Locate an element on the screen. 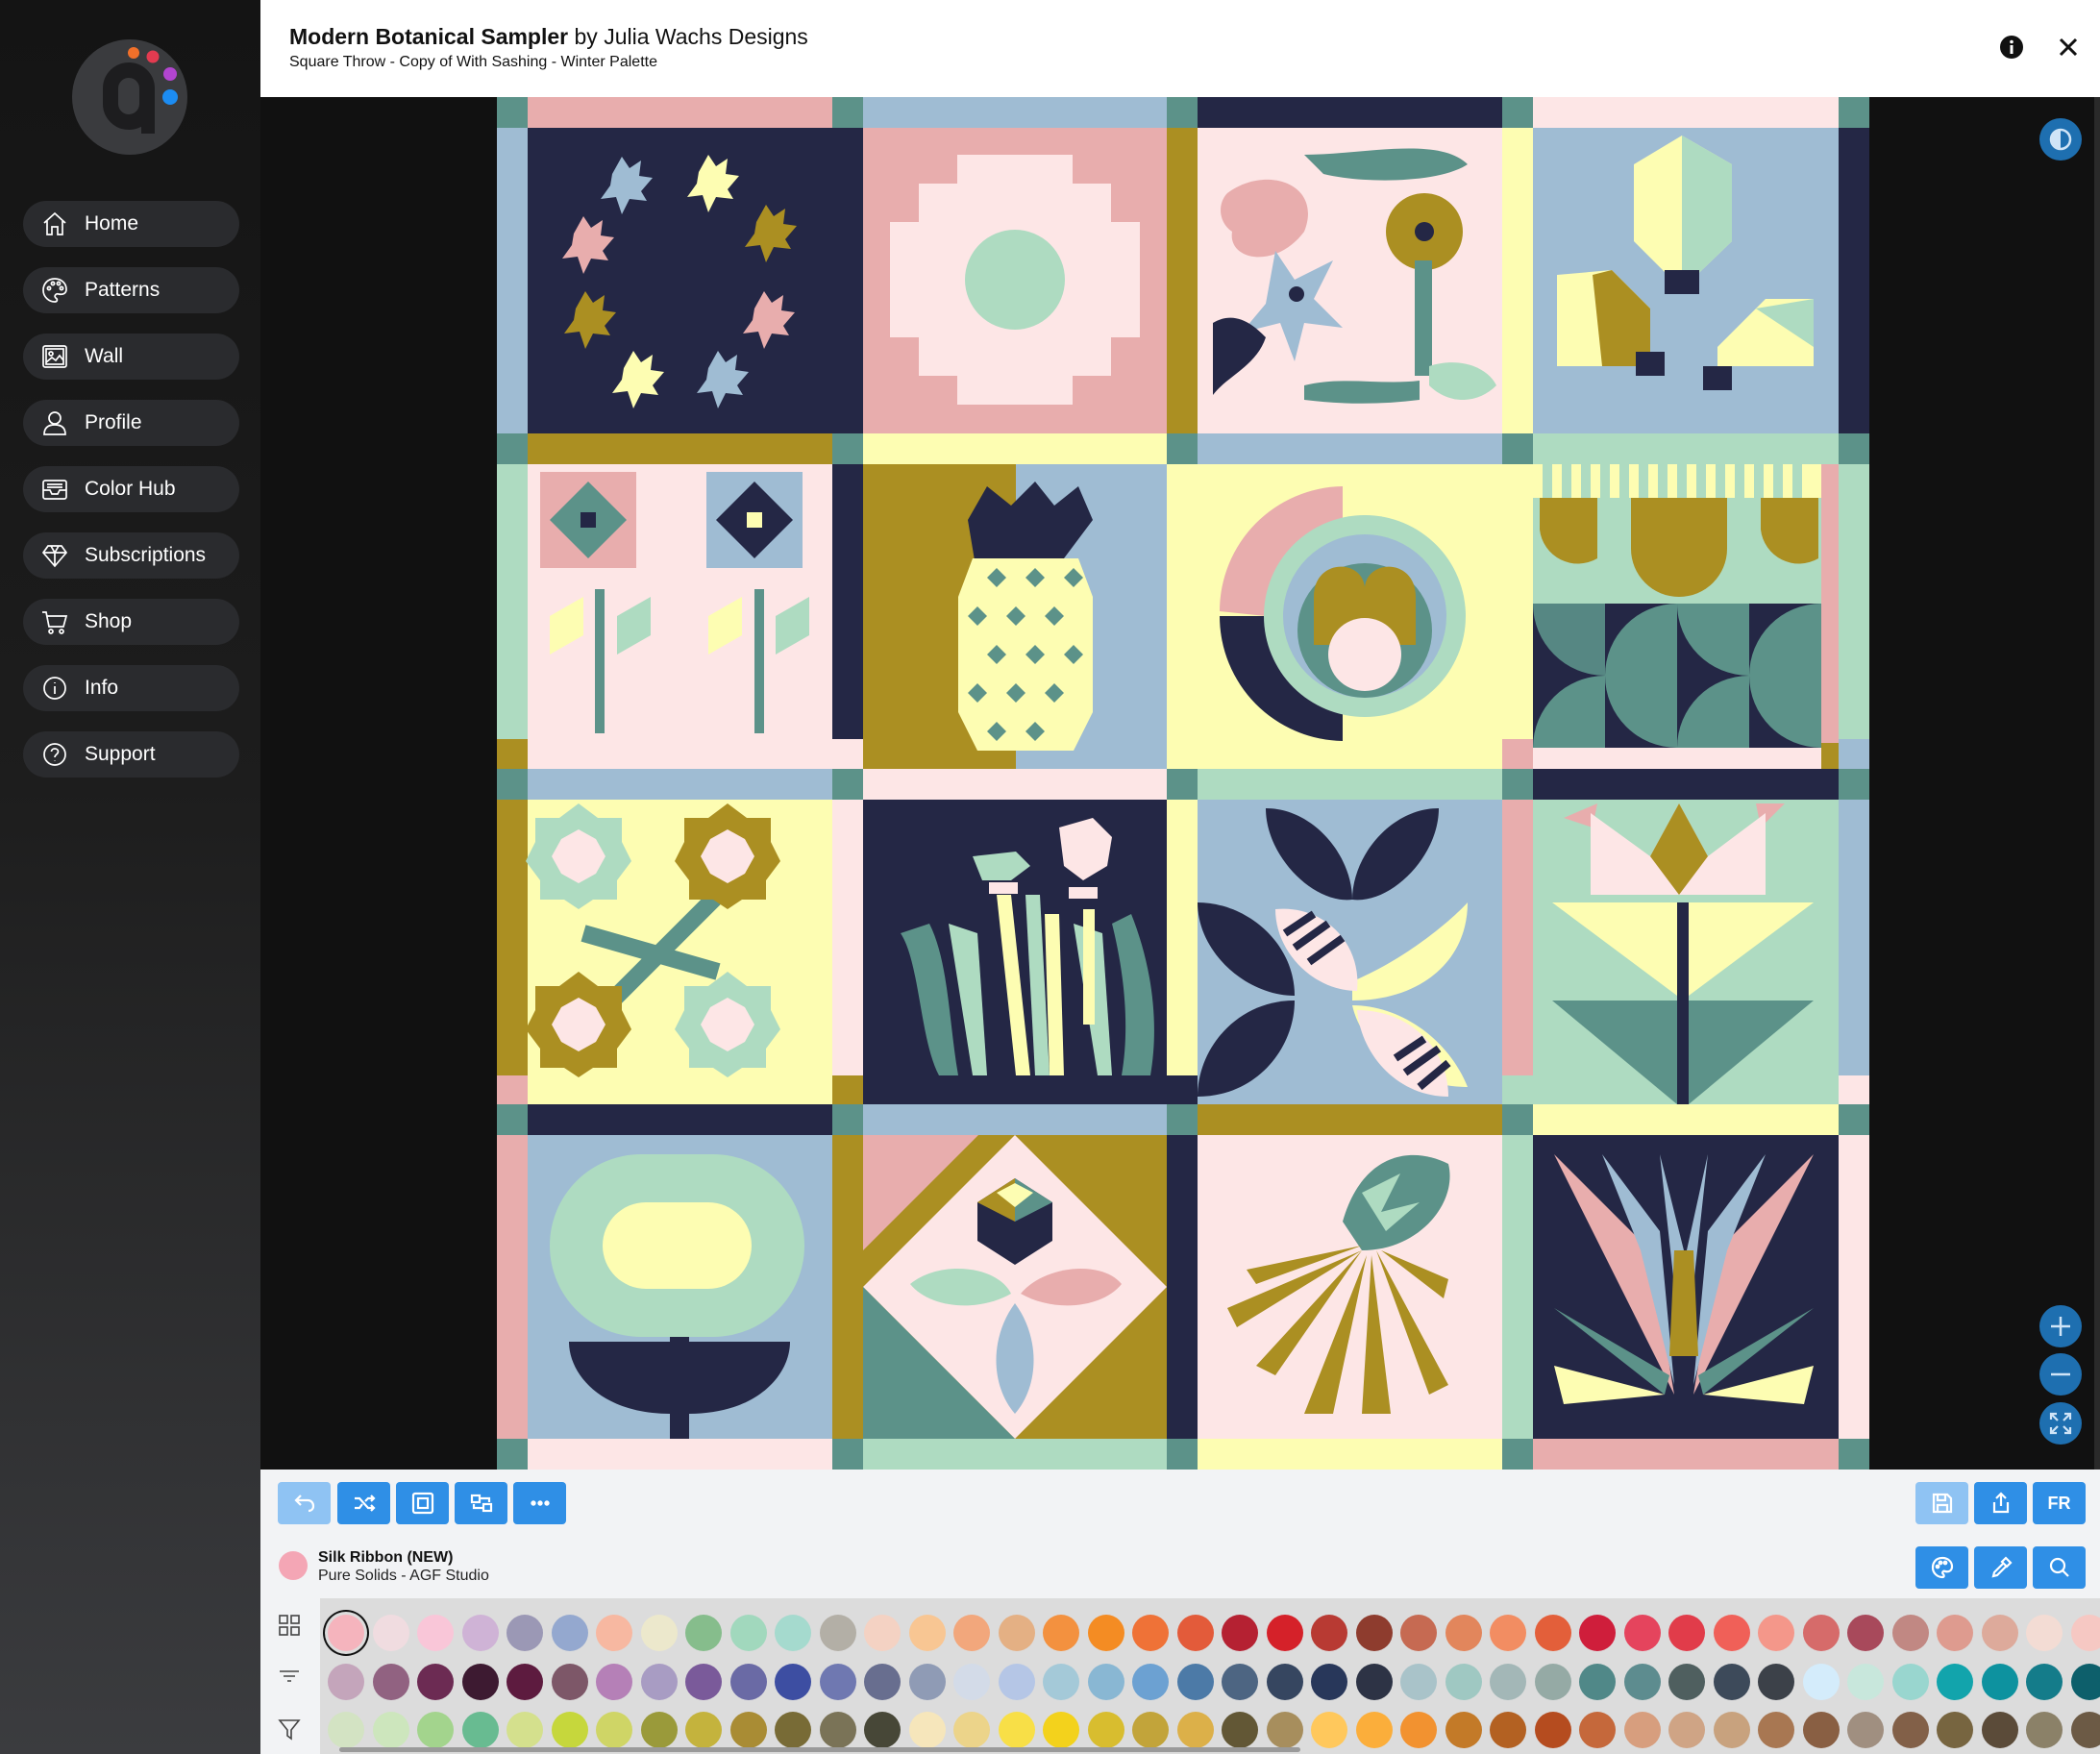 This screenshot has width=2100, height=1754. sidebar-item-shop: Shop is located at coordinates (131, 622).